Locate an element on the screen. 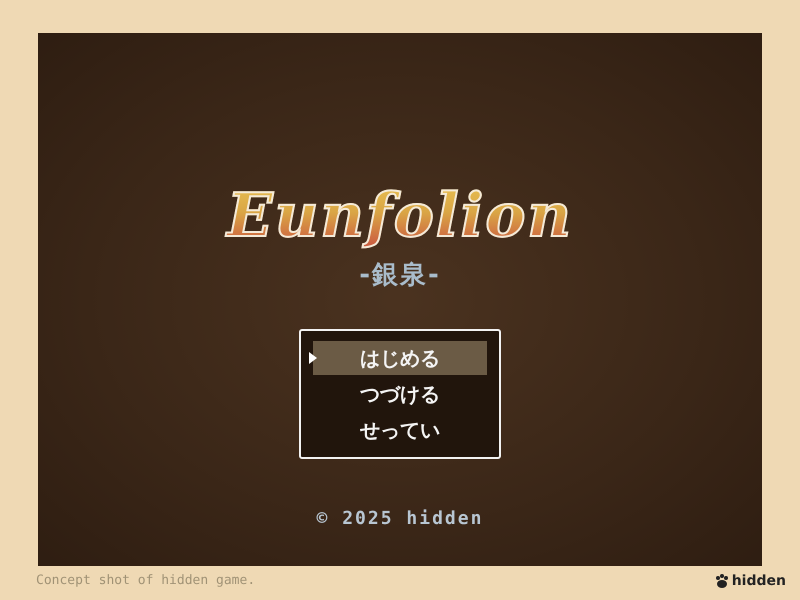 The width and height of the screenshot is (800, 600). menu-item: つづける is located at coordinates (400, 394).